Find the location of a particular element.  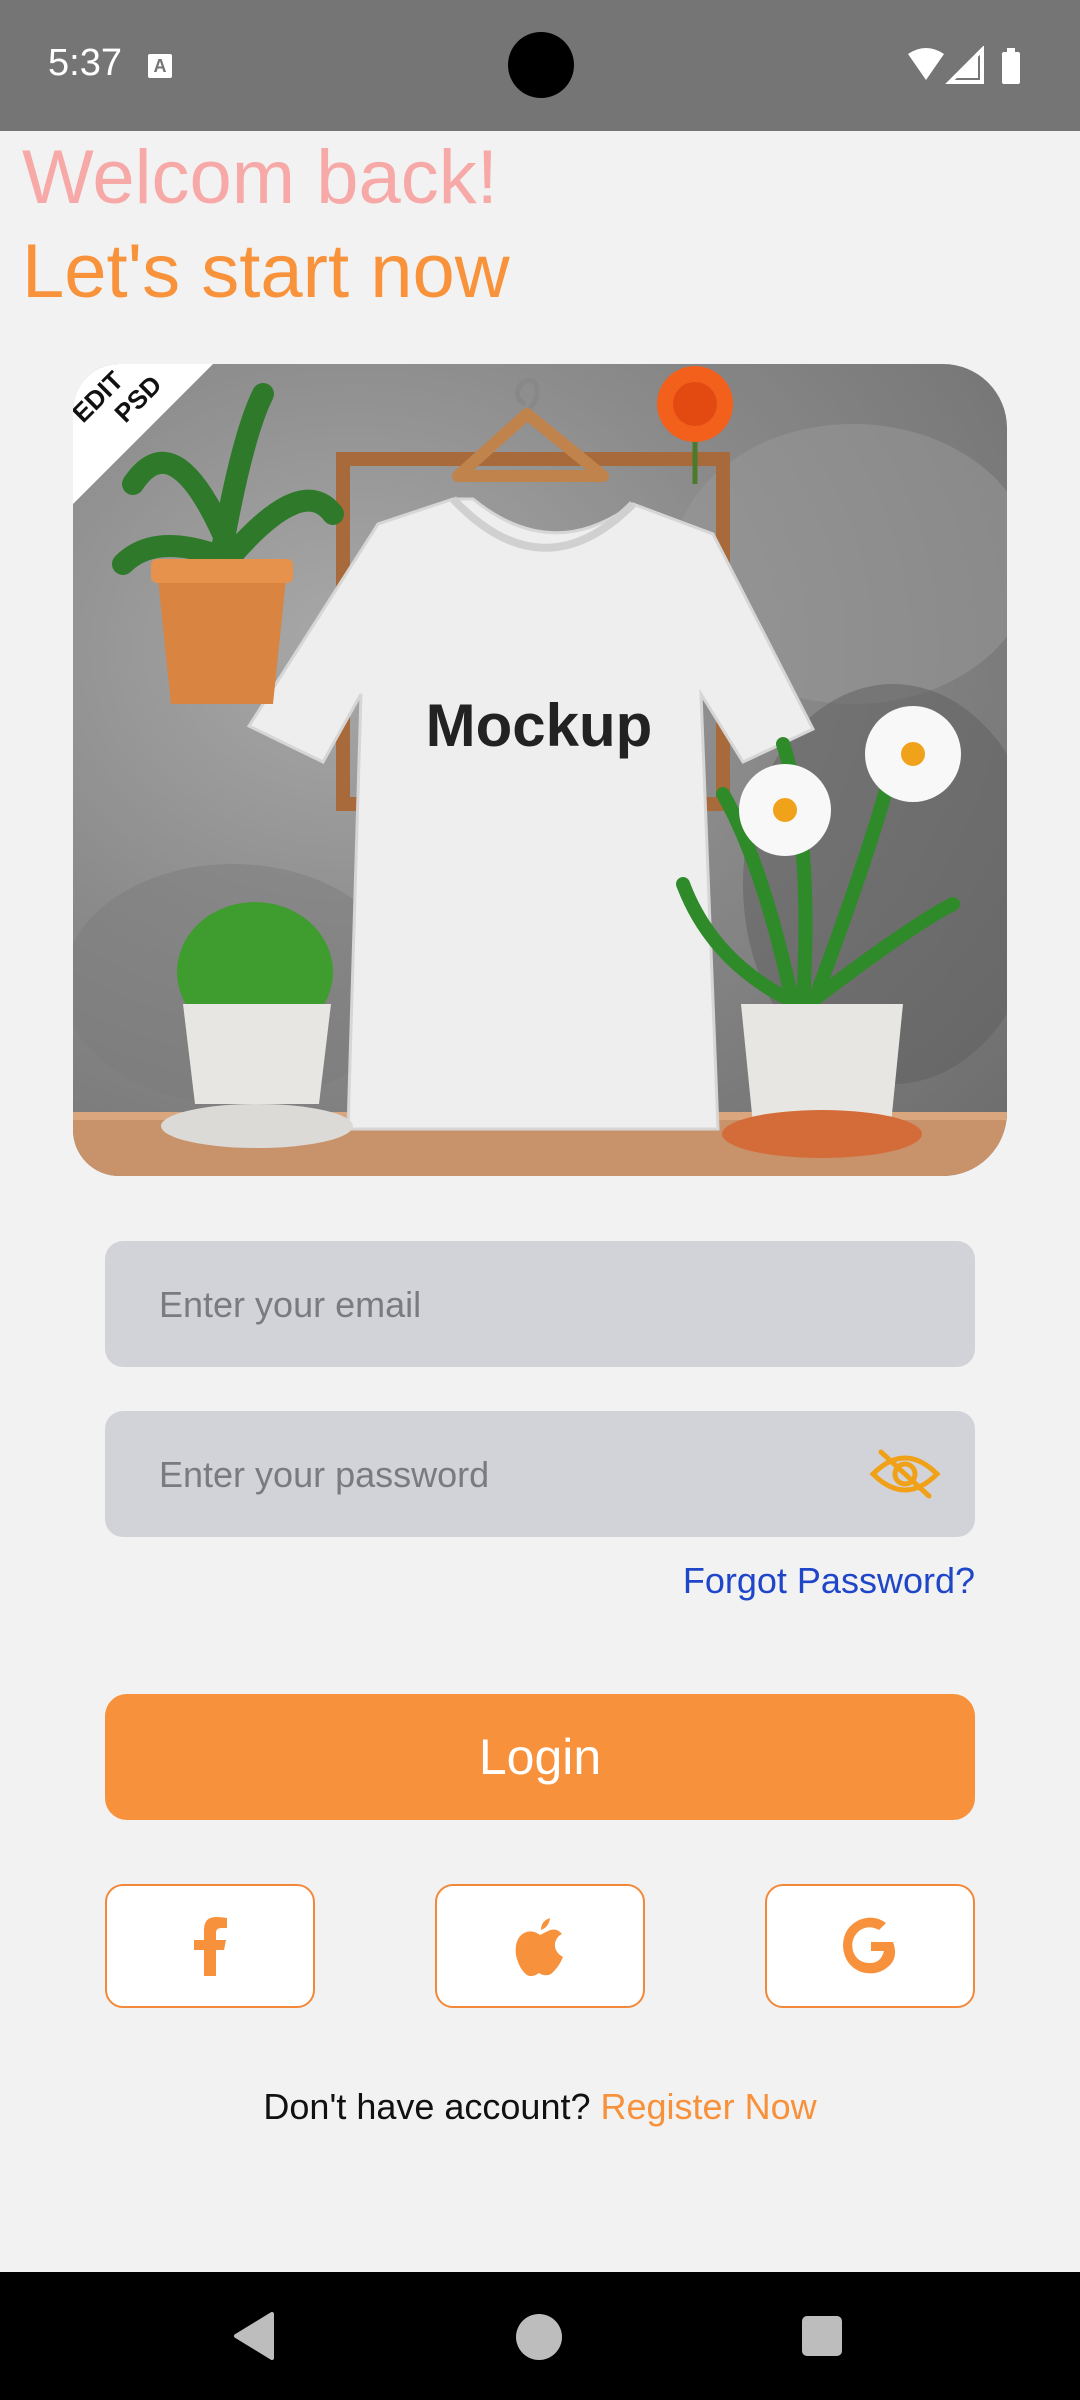

email-input is located at coordinates (509, 1305).